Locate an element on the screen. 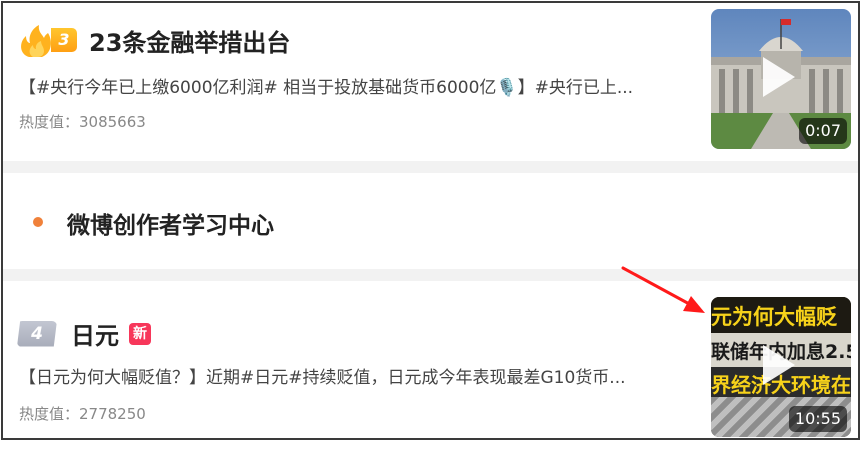  heat-value: 热度值：3085663 is located at coordinates (82, 122).